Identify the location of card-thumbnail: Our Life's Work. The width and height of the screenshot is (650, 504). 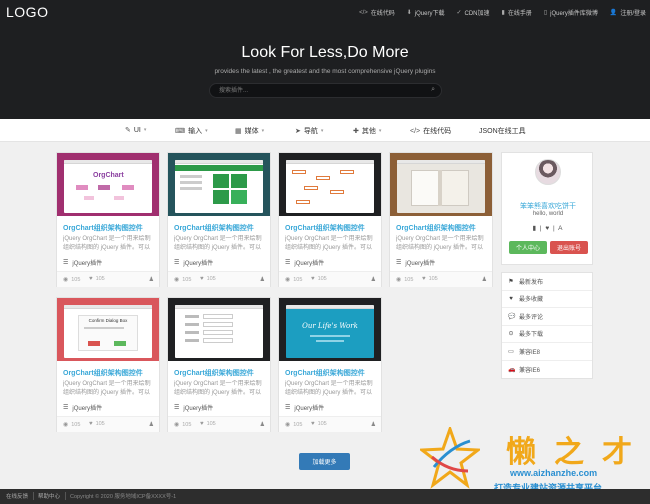
(330, 329).